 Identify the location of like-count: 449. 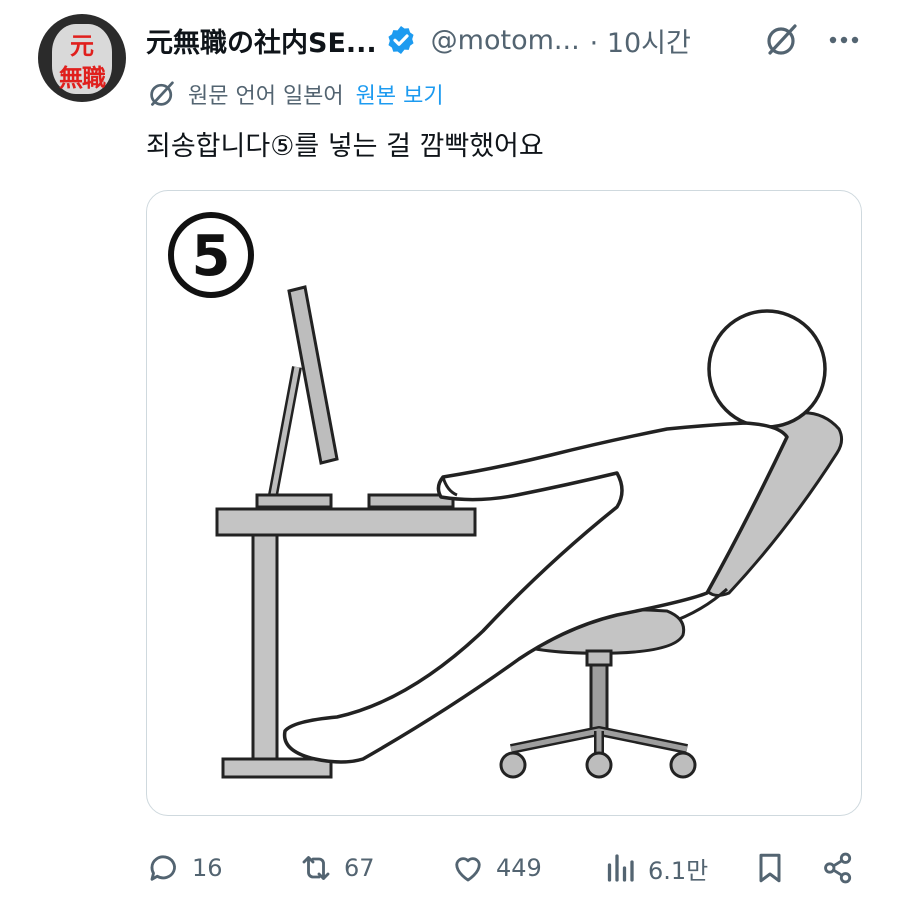
(519, 868).